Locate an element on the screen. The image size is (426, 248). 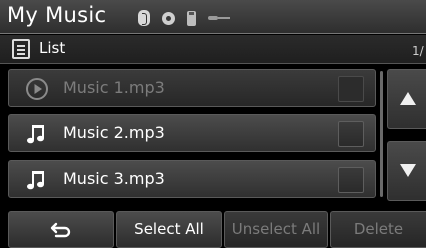
back-button is located at coordinates (61, 229).